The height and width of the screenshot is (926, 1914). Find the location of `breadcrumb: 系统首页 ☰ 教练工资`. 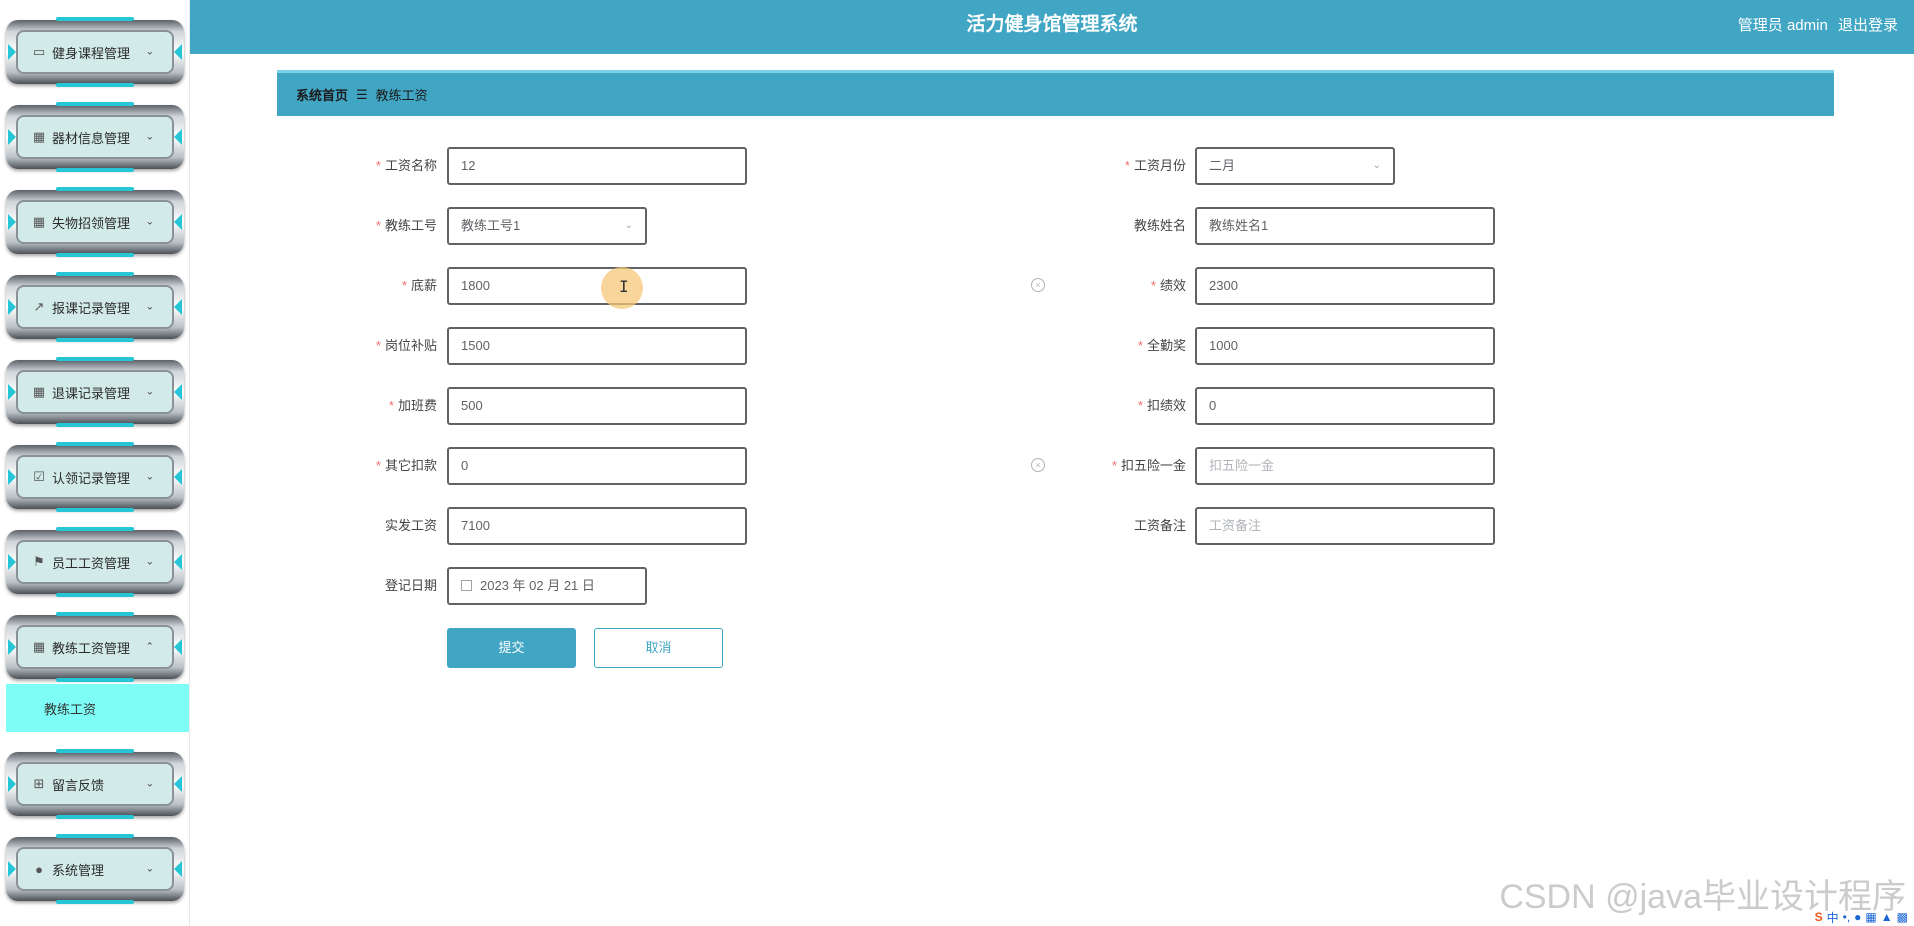

breadcrumb: 系统首页 ☰ 教练工资 is located at coordinates (1055, 93).